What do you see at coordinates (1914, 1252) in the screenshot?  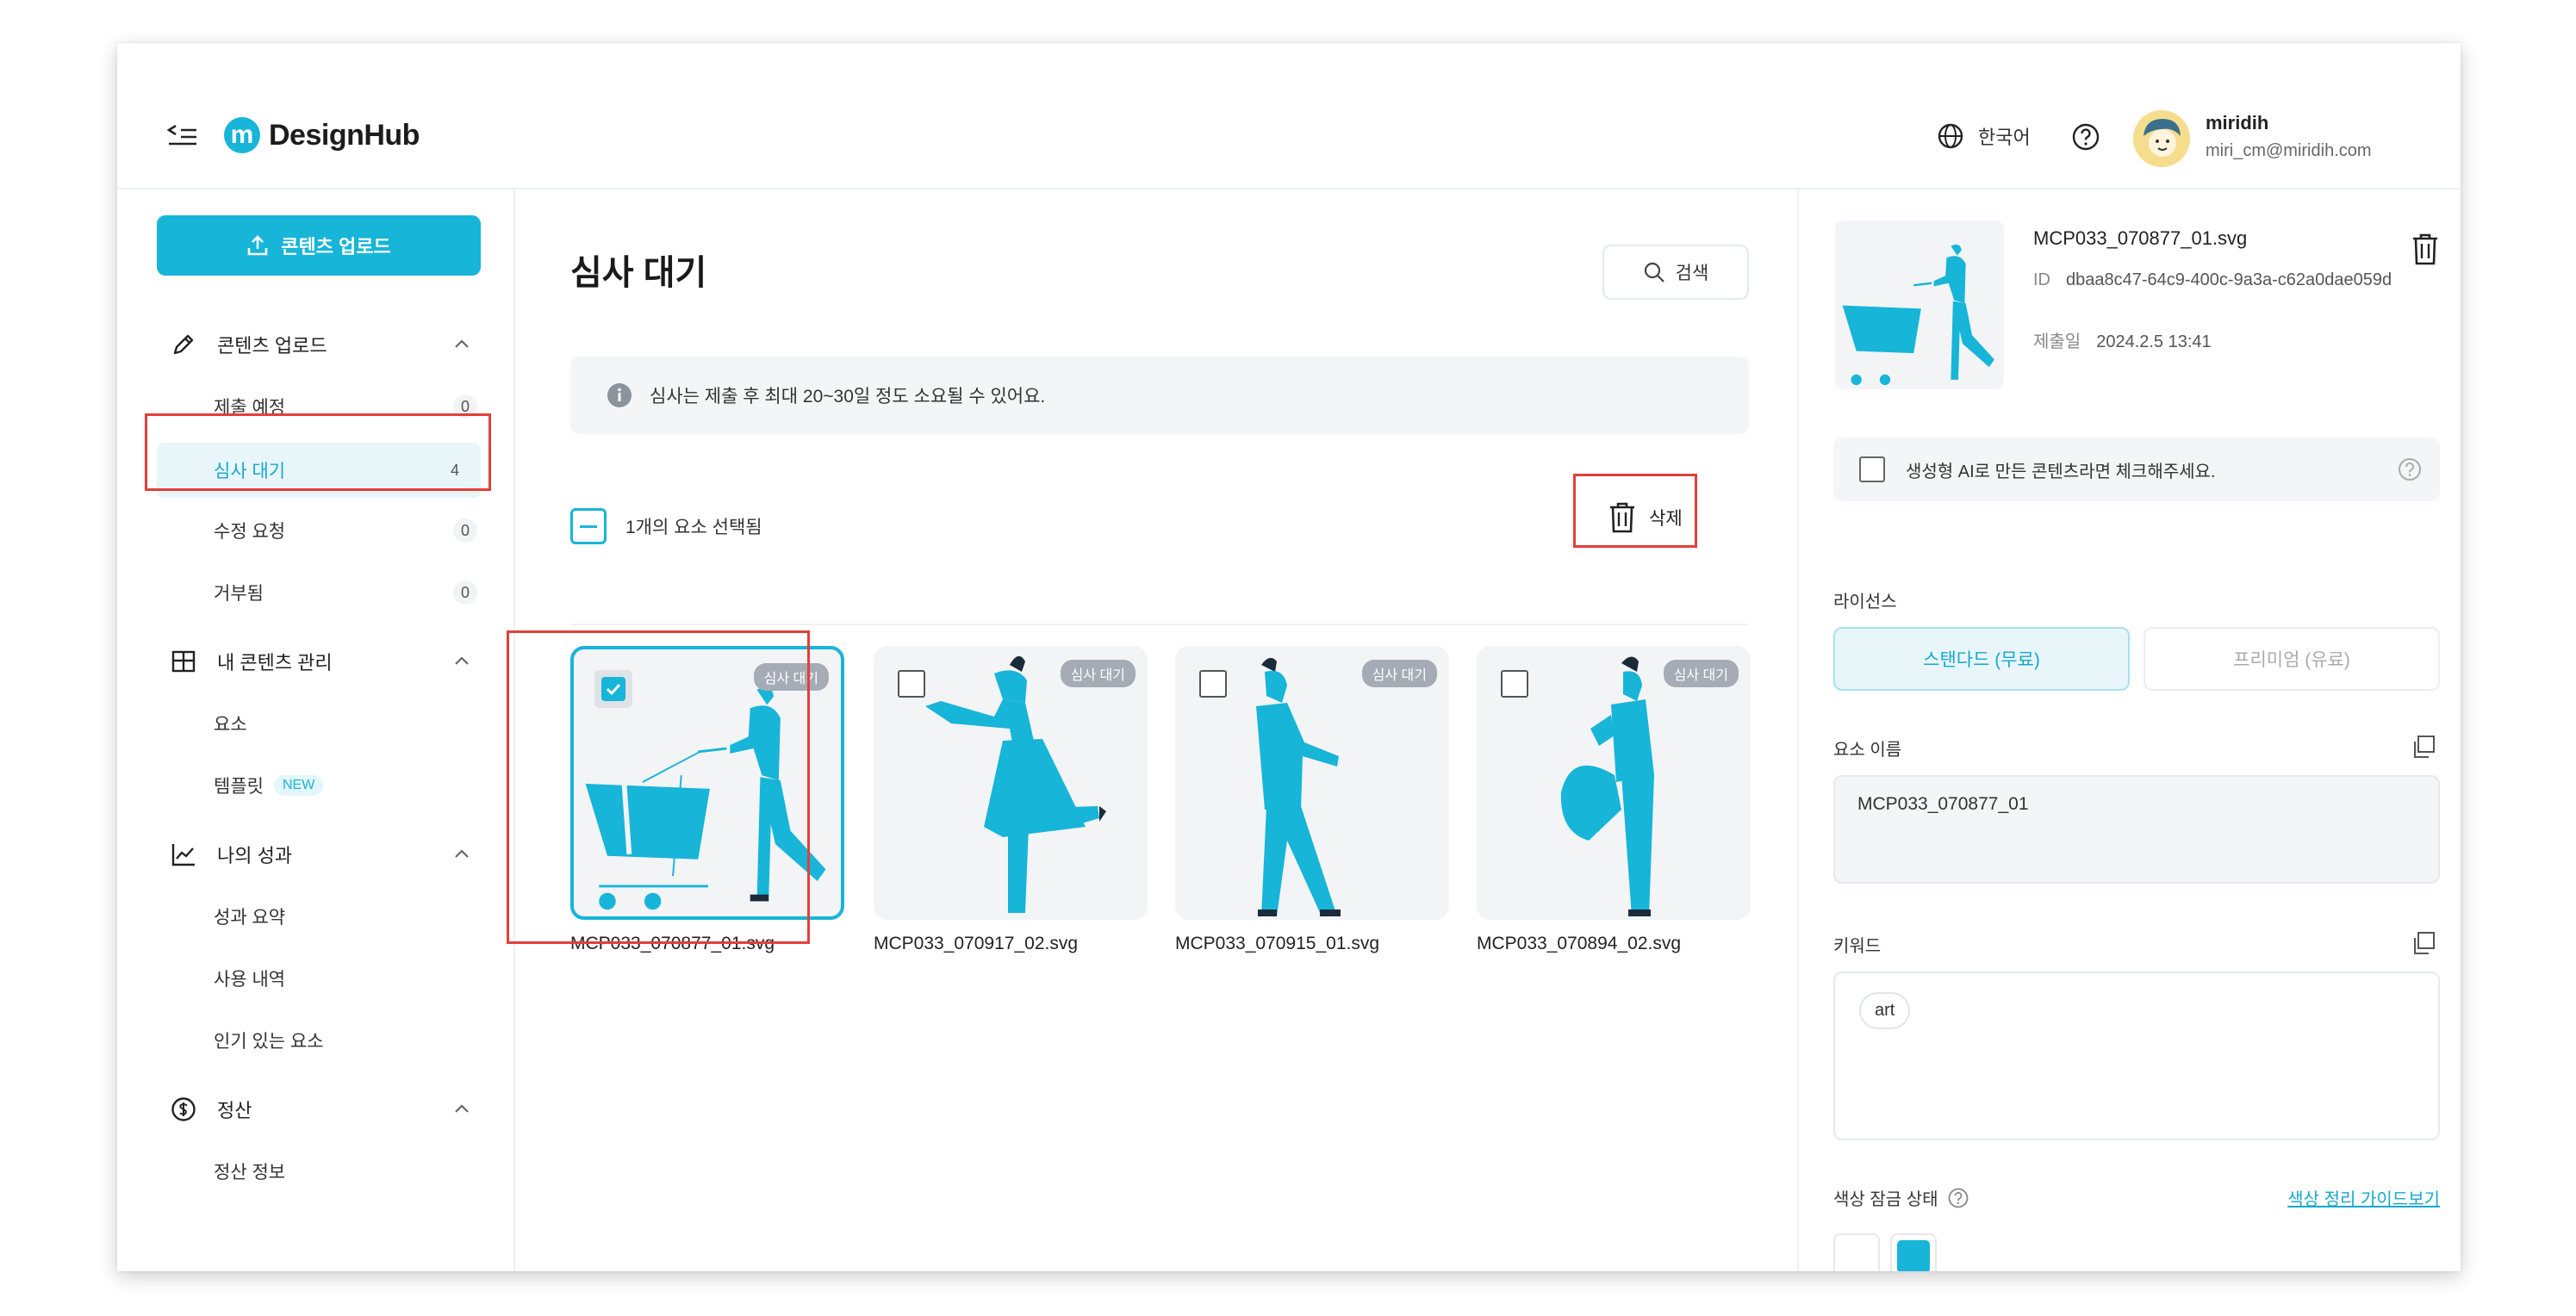 I see `color-swatch-blue` at bounding box center [1914, 1252].